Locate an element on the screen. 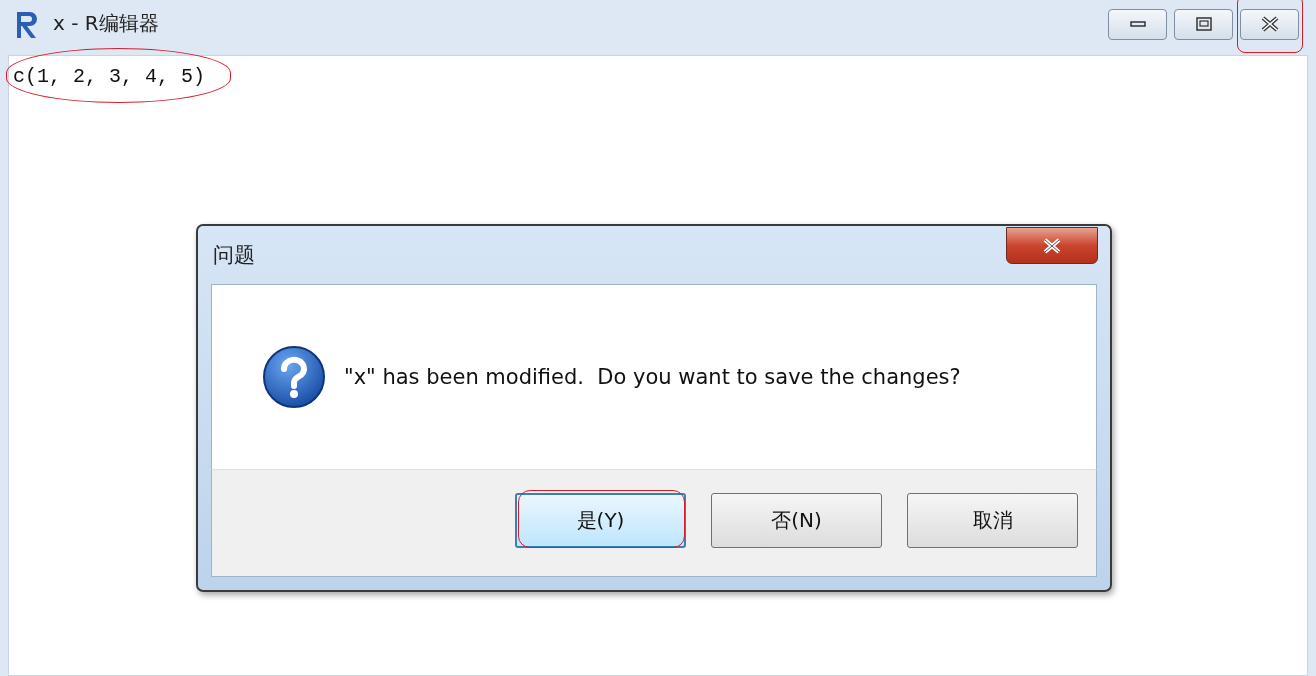 Image resolution: width=1316 pixels, height=676 pixels. window-title: x - R编辑器 is located at coordinates (106, 23).